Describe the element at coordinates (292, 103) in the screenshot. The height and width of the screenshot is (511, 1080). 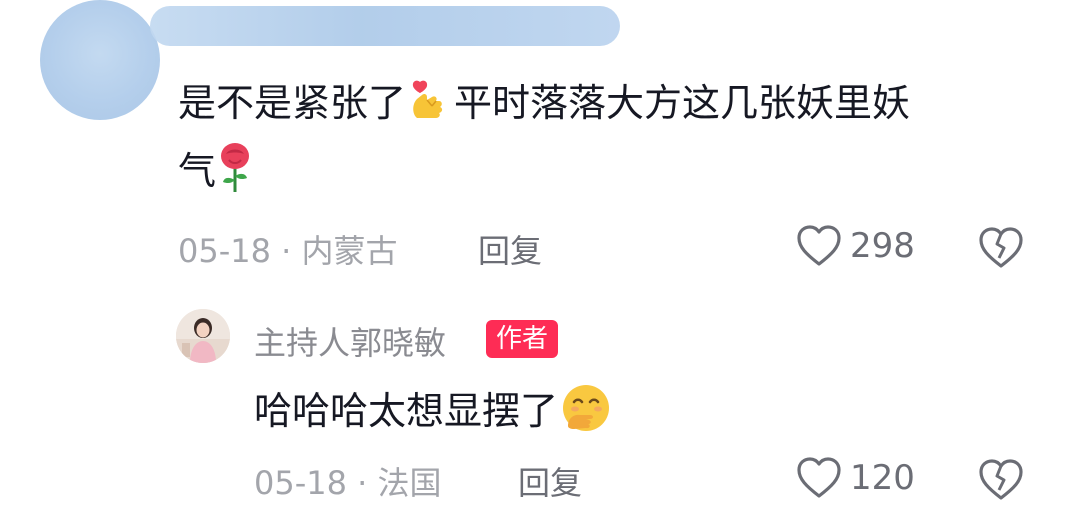
I see `comment-text-part: 是不是紧张了` at that location.